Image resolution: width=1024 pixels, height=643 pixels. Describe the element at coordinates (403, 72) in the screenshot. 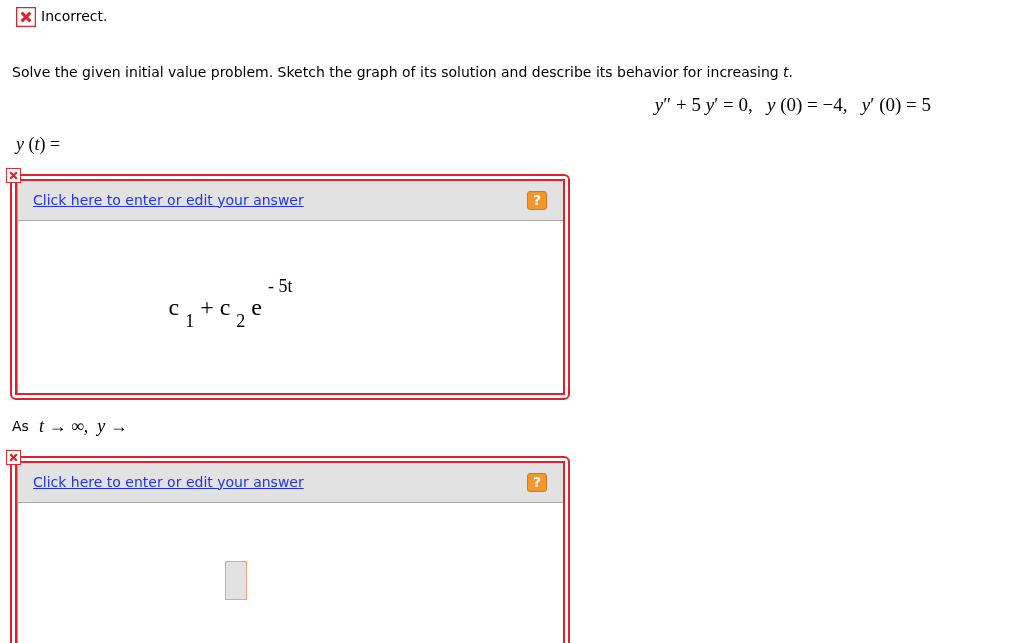

I see `question-text: Solve the given initial value problem. Sketch the graph of its solution and describe its behavior for increasing t.` at that location.